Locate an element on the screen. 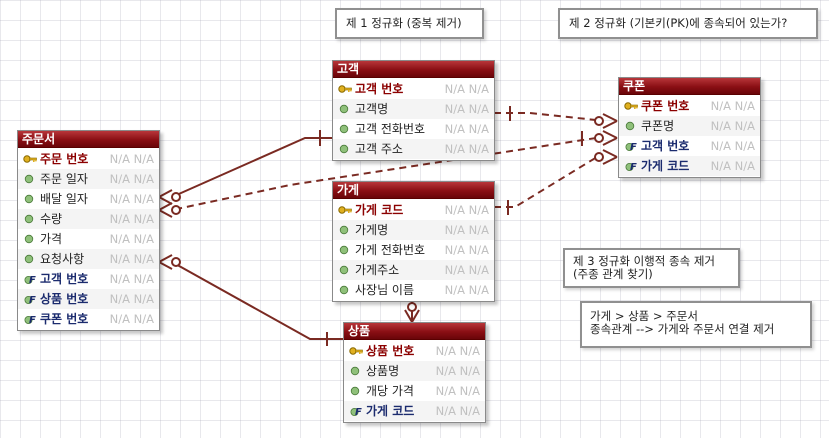 The image size is (829, 438). note-text-line-2: (주종 관계 찾기) is located at coordinates (613, 274).